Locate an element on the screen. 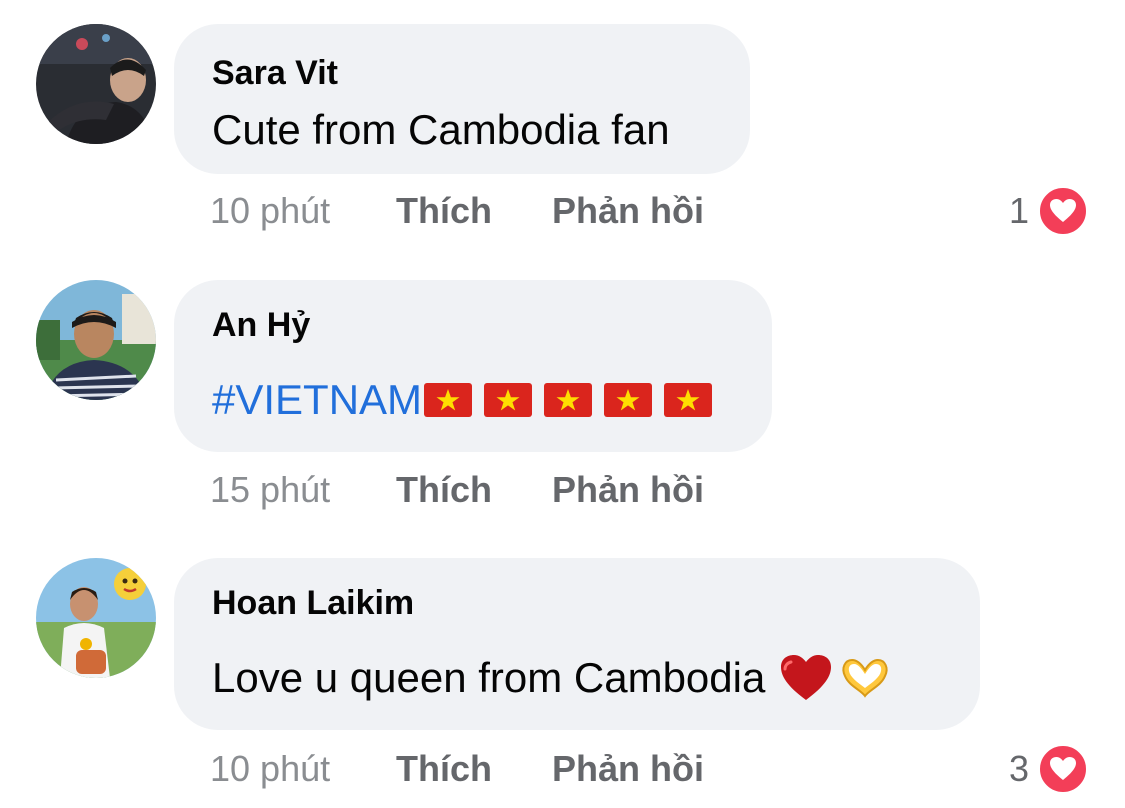 Image resolution: width=1125 pixels, height=808 pixels. comment-text: Love u queen from Cambodia is located at coordinates (552, 678).